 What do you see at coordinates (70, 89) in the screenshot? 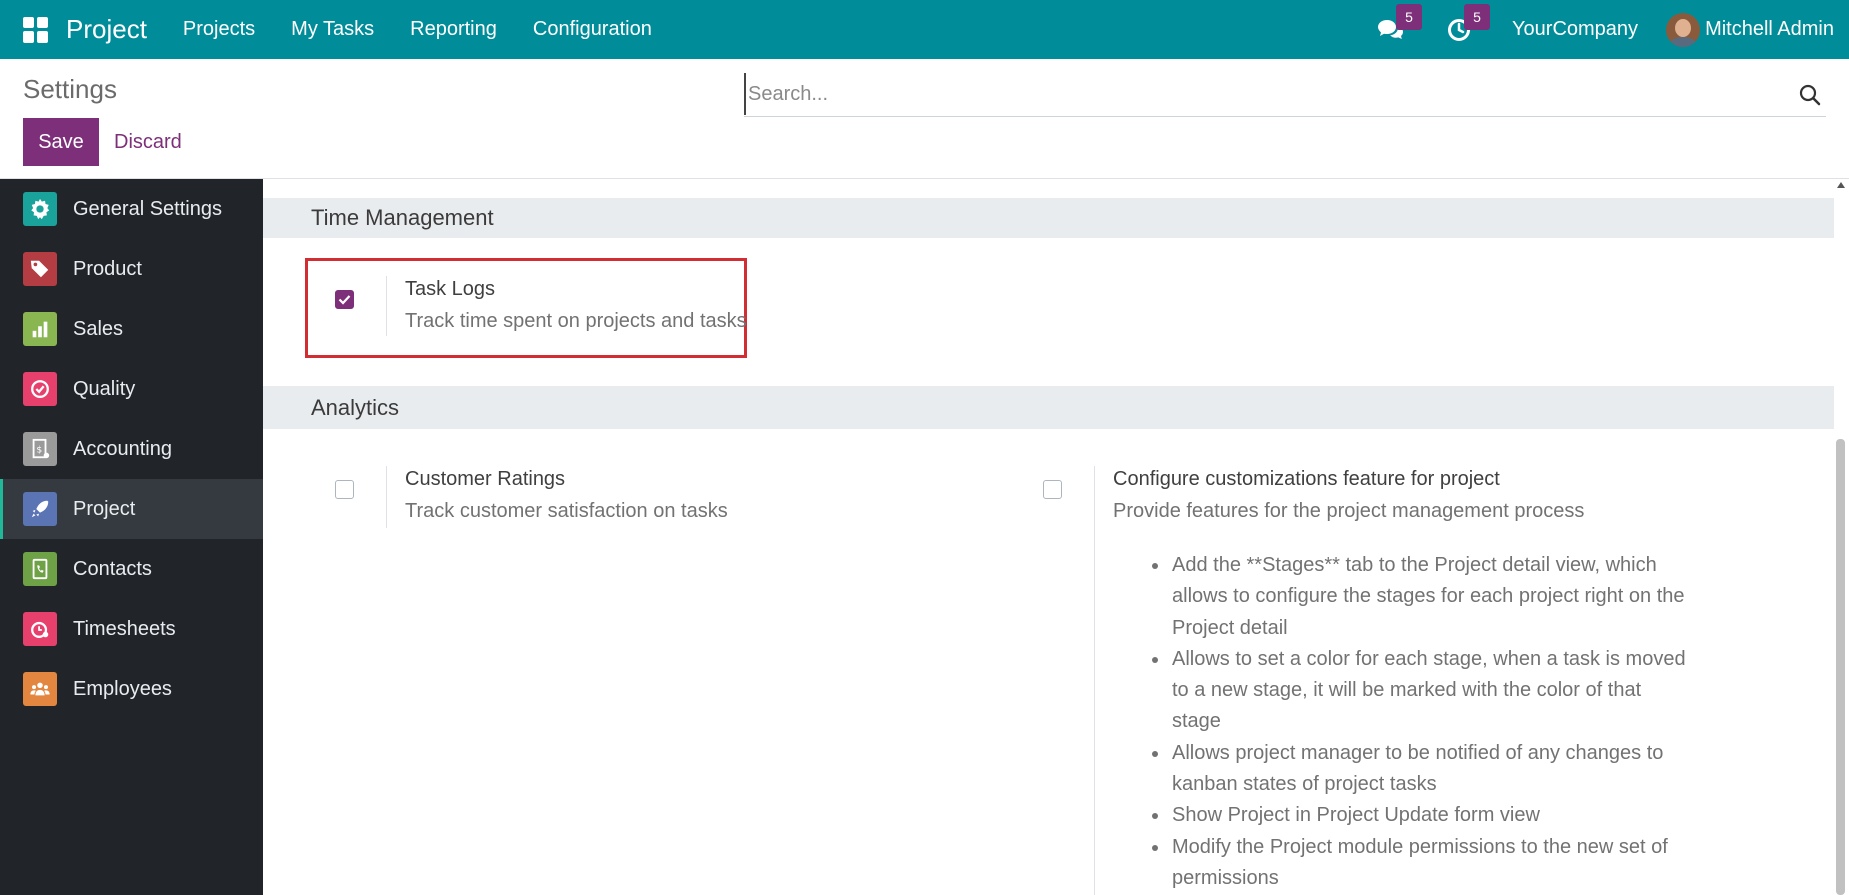
I see `breadcrumb: Settings` at bounding box center [70, 89].